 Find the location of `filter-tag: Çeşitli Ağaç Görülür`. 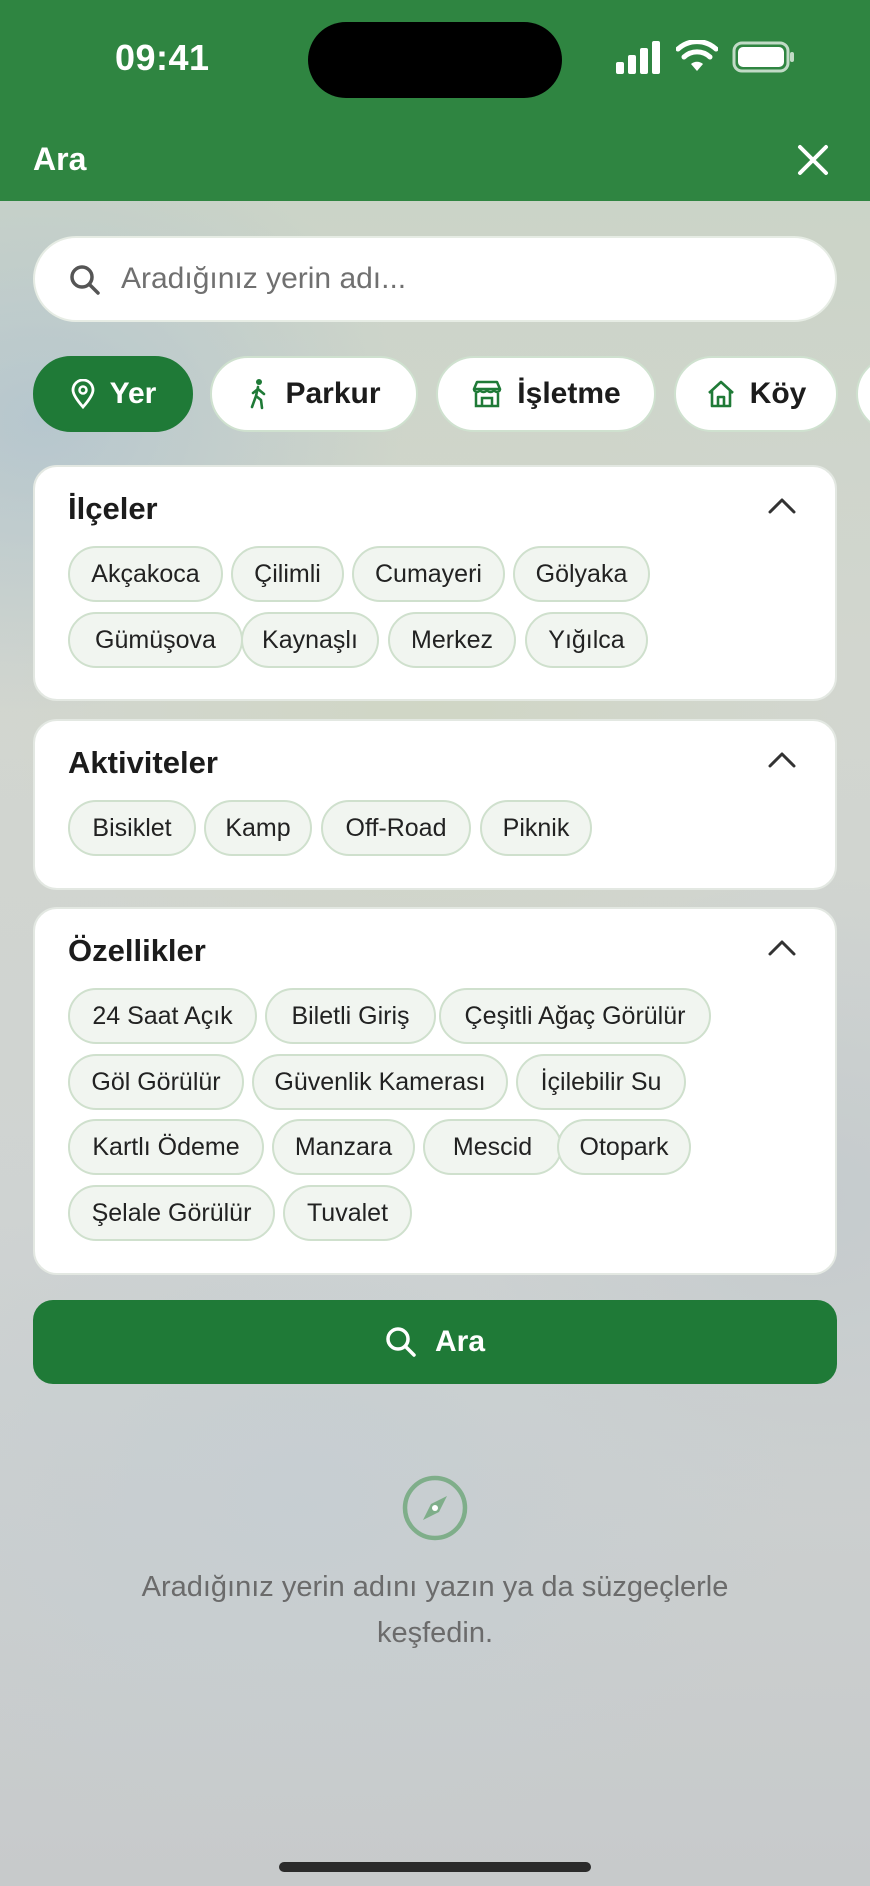

filter-tag: Çeşitli Ağaç Görülür is located at coordinates (575, 1016).